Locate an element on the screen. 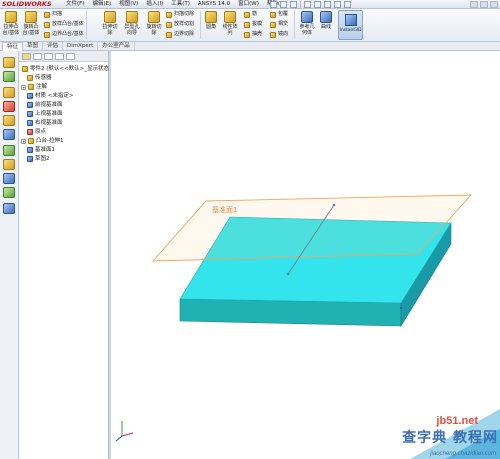 This screenshot has height=459, width=500. reference-geometry-button: 参考几 何体 is located at coordinates (307, 23).